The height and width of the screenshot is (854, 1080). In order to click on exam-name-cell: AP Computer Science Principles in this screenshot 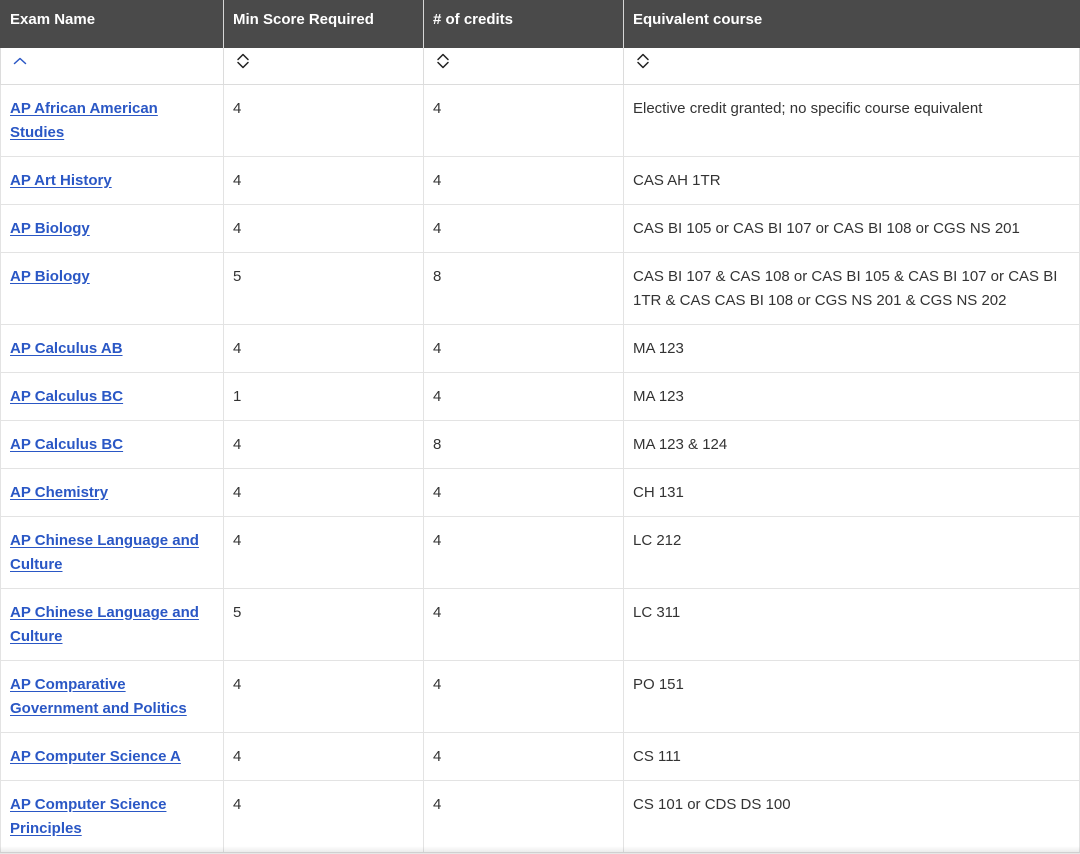, I will do `click(112, 816)`.